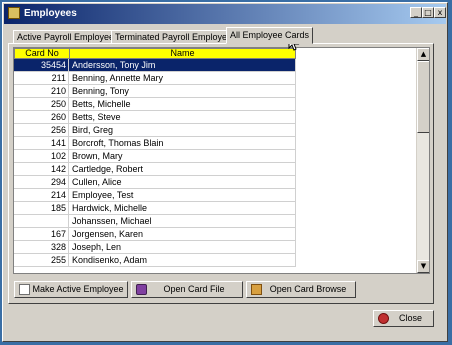 The width and height of the screenshot is (452, 345). What do you see at coordinates (41, 143) in the screenshot?
I see `cell-card-no: 141` at bounding box center [41, 143].